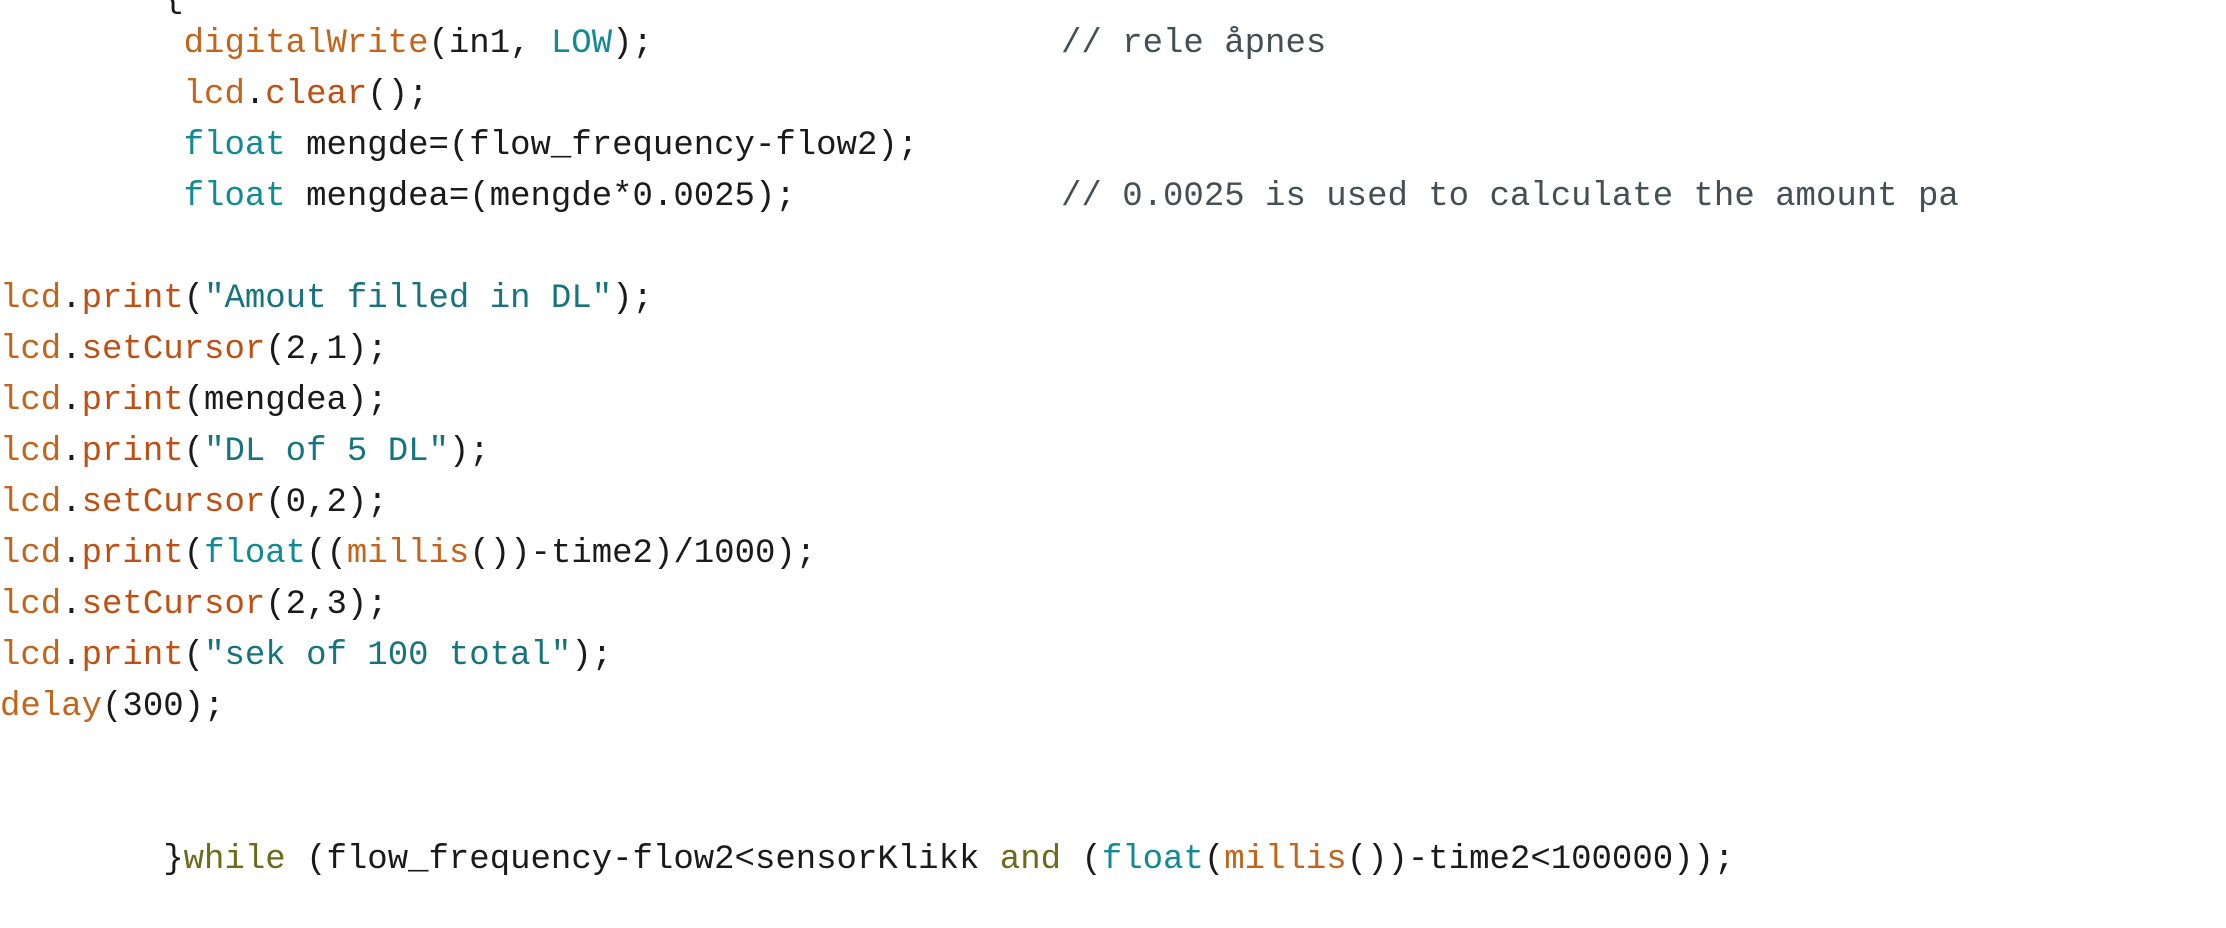  I want to click on code-token-plain: ())-time2)/1000);, so click(643, 554).